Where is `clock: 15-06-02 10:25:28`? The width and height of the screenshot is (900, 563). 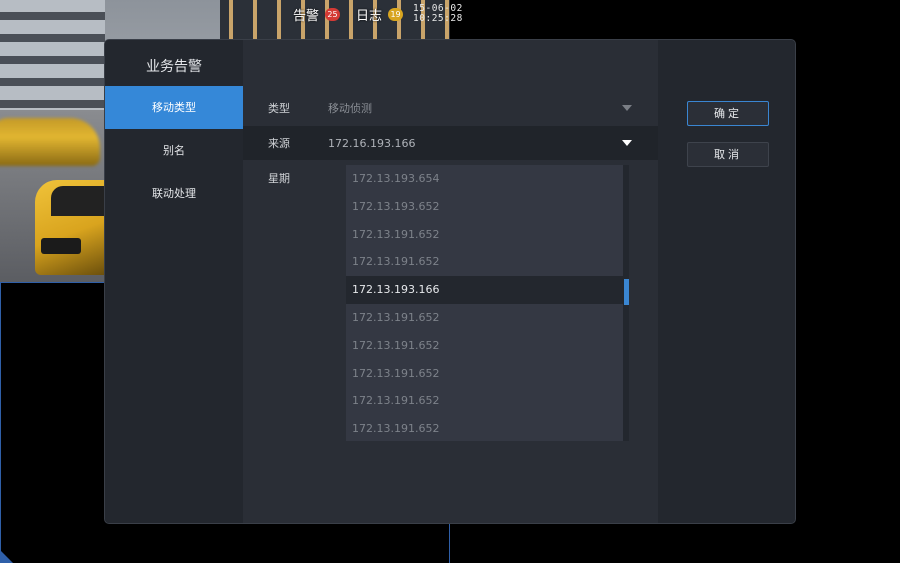
clock: 15-06-02 10:25:28 is located at coordinates (438, 14).